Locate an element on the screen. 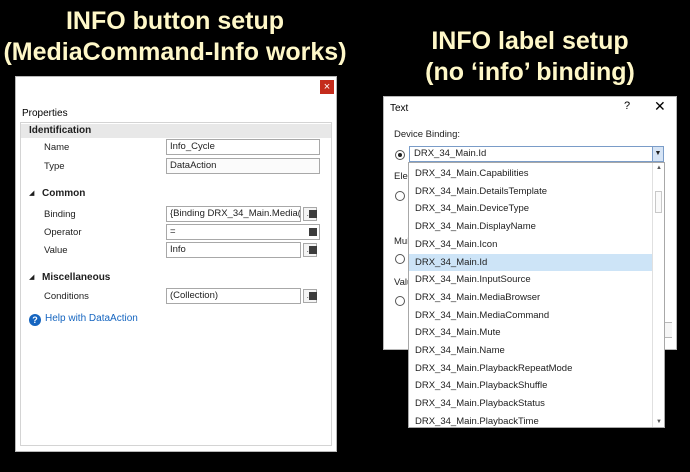 The width and height of the screenshot is (690, 472). dropdown-item: DRX_34_Main.PlaybackRepeatMode is located at coordinates (530, 368).